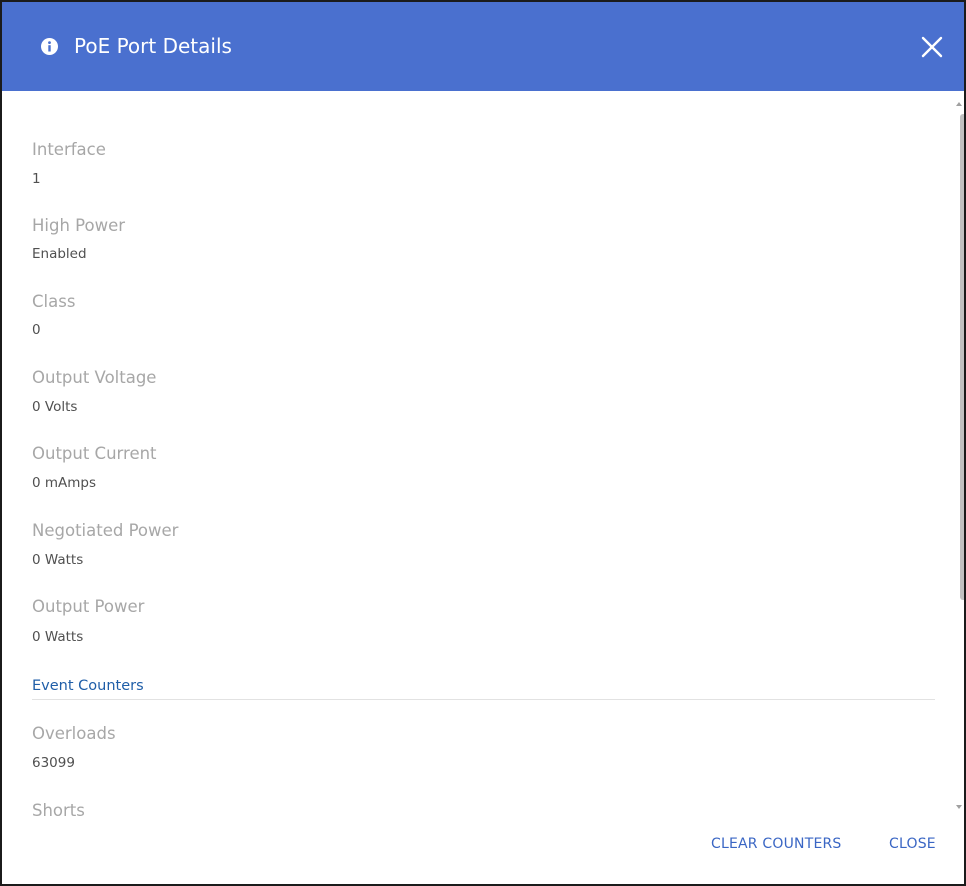 Image resolution: width=966 pixels, height=886 pixels. What do you see at coordinates (58, 637) in the screenshot?
I see `output-power-value: 0 Watts` at bounding box center [58, 637].